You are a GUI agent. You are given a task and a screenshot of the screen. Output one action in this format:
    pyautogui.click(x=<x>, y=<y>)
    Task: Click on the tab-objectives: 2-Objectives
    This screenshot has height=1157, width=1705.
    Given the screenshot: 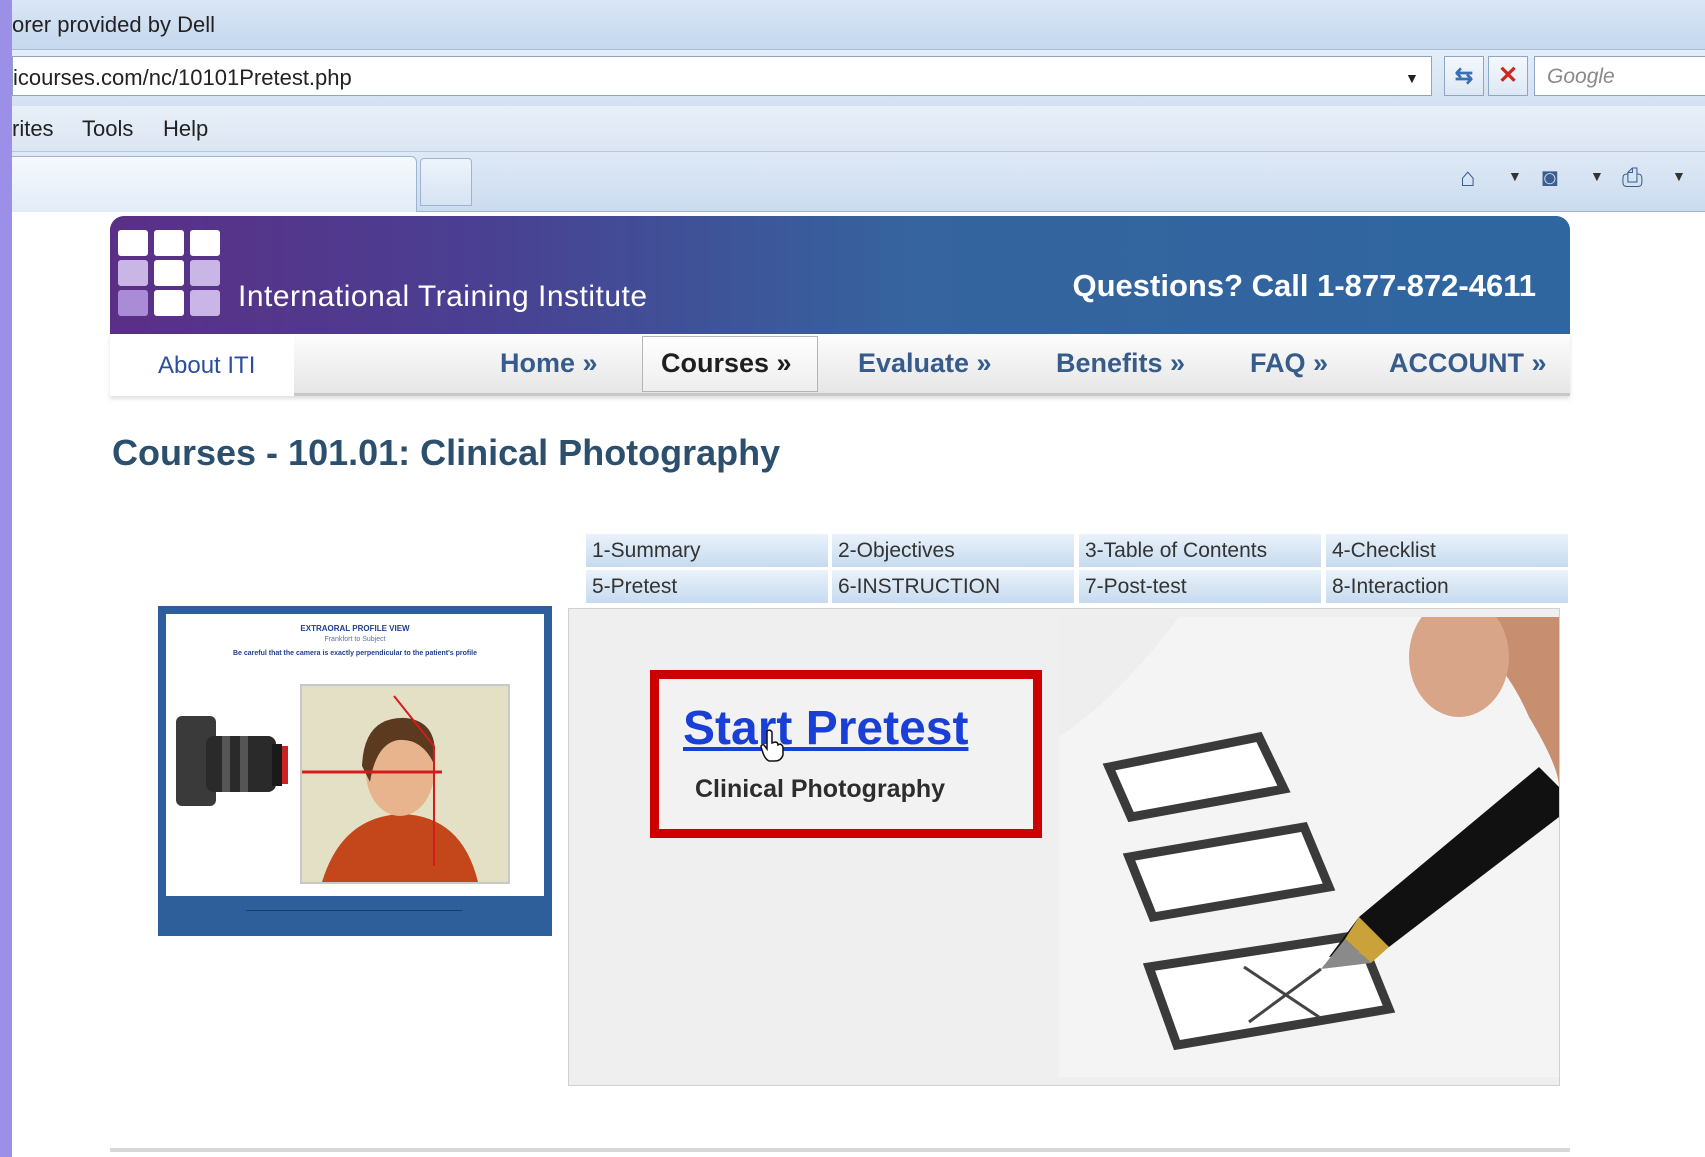 What is the action you would take?
    pyautogui.click(x=954, y=550)
    